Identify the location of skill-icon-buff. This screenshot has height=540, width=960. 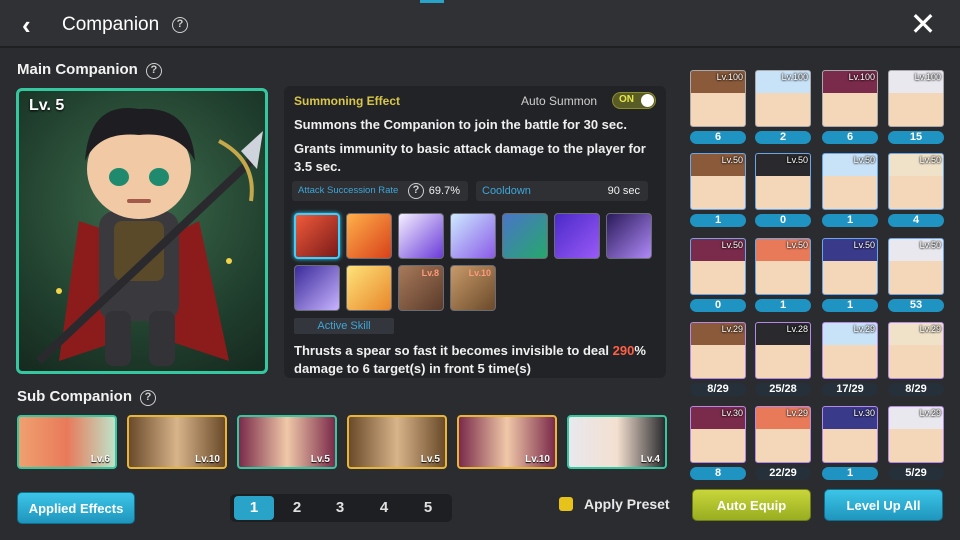
(525, 236).